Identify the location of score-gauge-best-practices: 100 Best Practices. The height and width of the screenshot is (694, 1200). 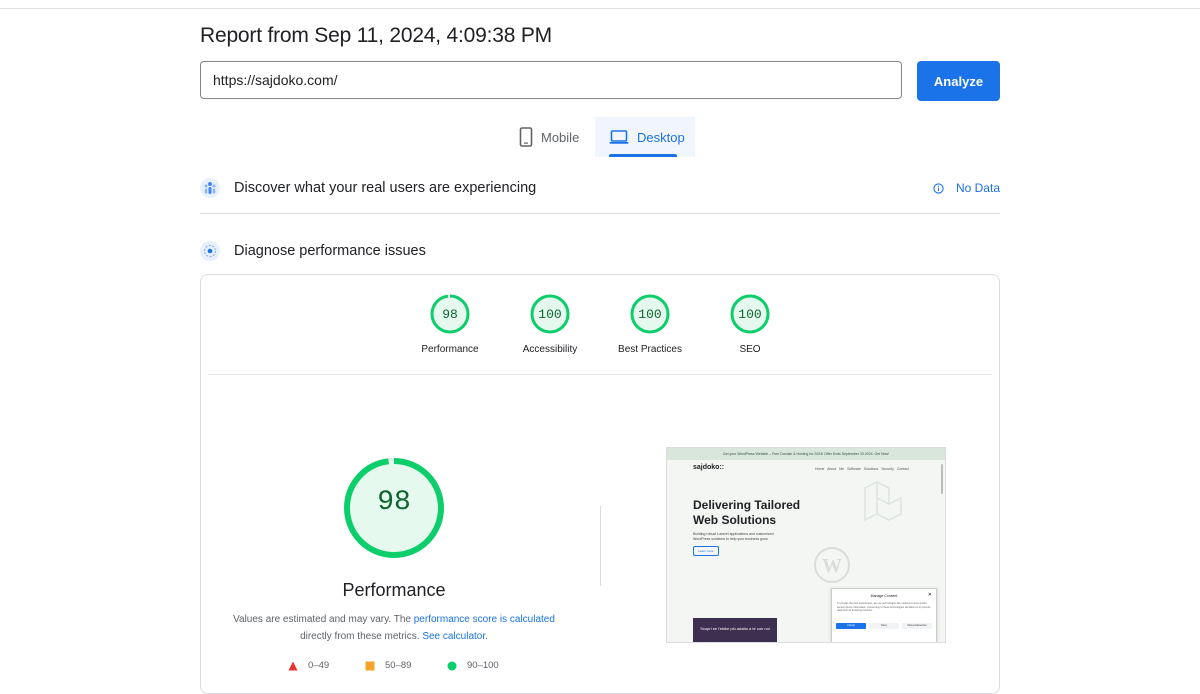
(650, 324).